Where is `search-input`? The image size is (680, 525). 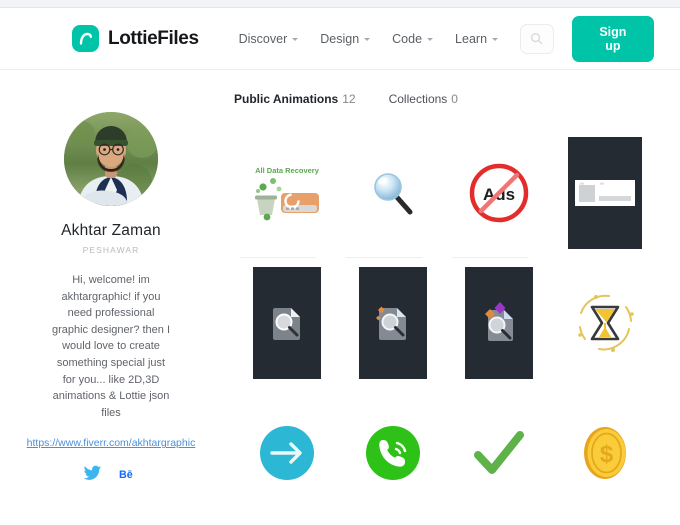 search-input is located at coordinates (537, 38).